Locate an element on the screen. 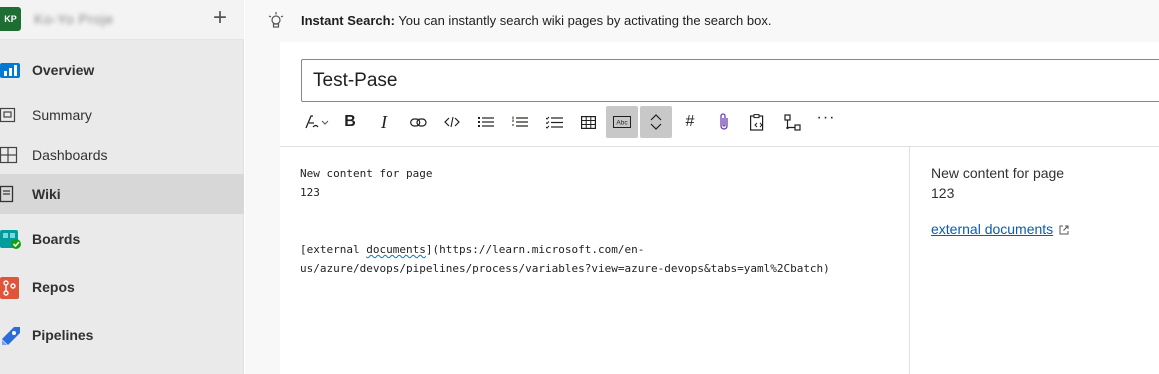 Image resolution: width=1159 pixels, height=374 pixels. numbered-list-button is located at coordinates (520, 122).